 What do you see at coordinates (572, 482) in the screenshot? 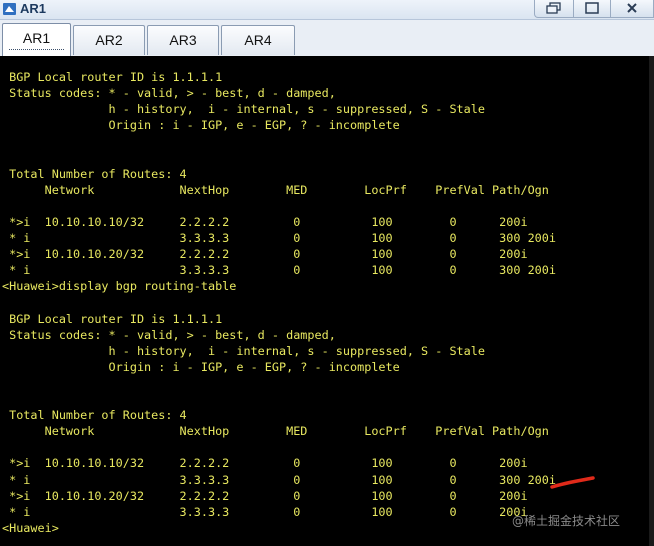
I see `red-annotation-mark` at bounding box center [572, 482].